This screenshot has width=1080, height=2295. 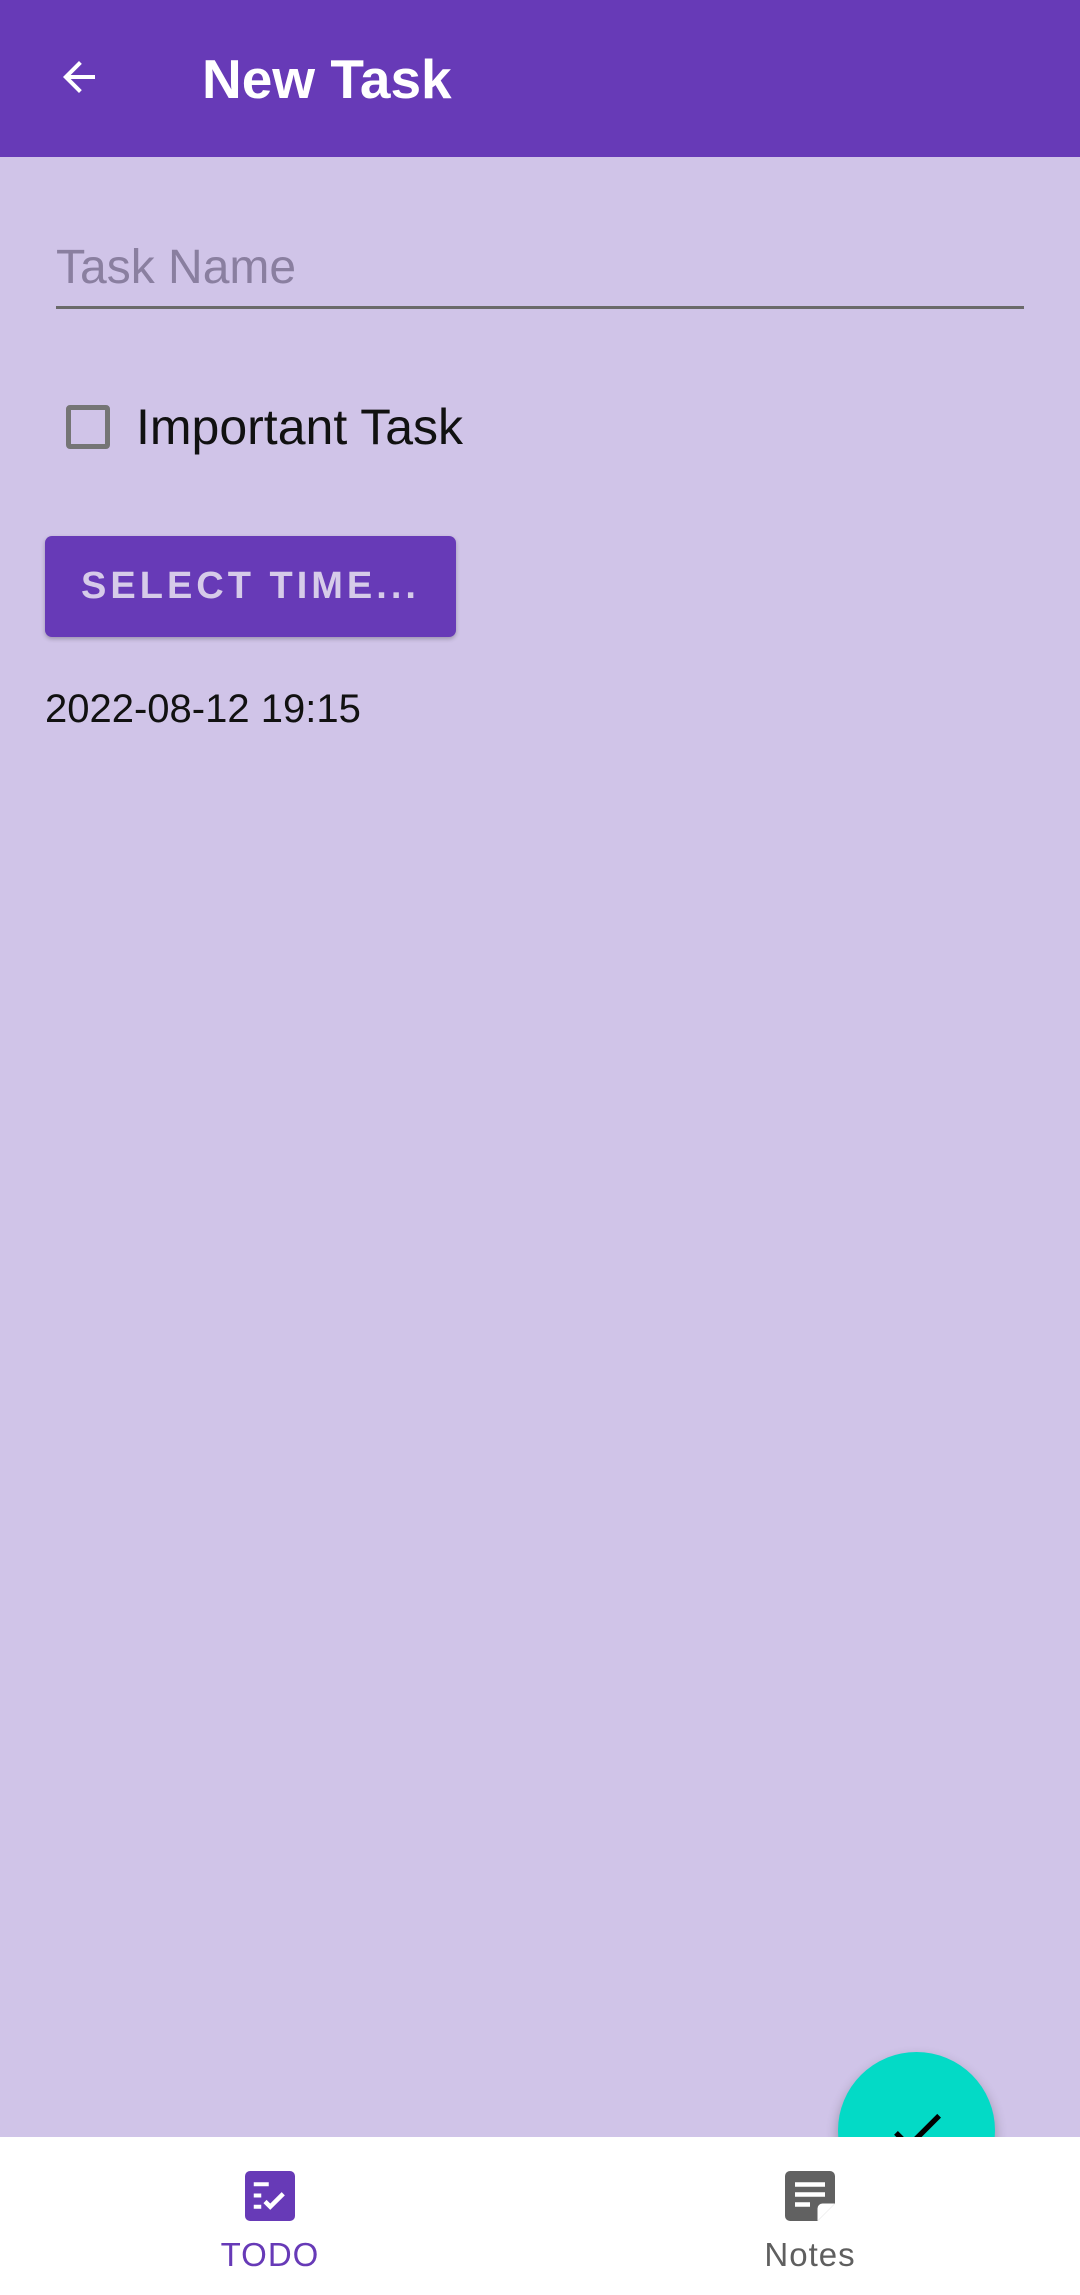 I want to click on nav-label-notes: Notes, so click(x=810, y=2254).